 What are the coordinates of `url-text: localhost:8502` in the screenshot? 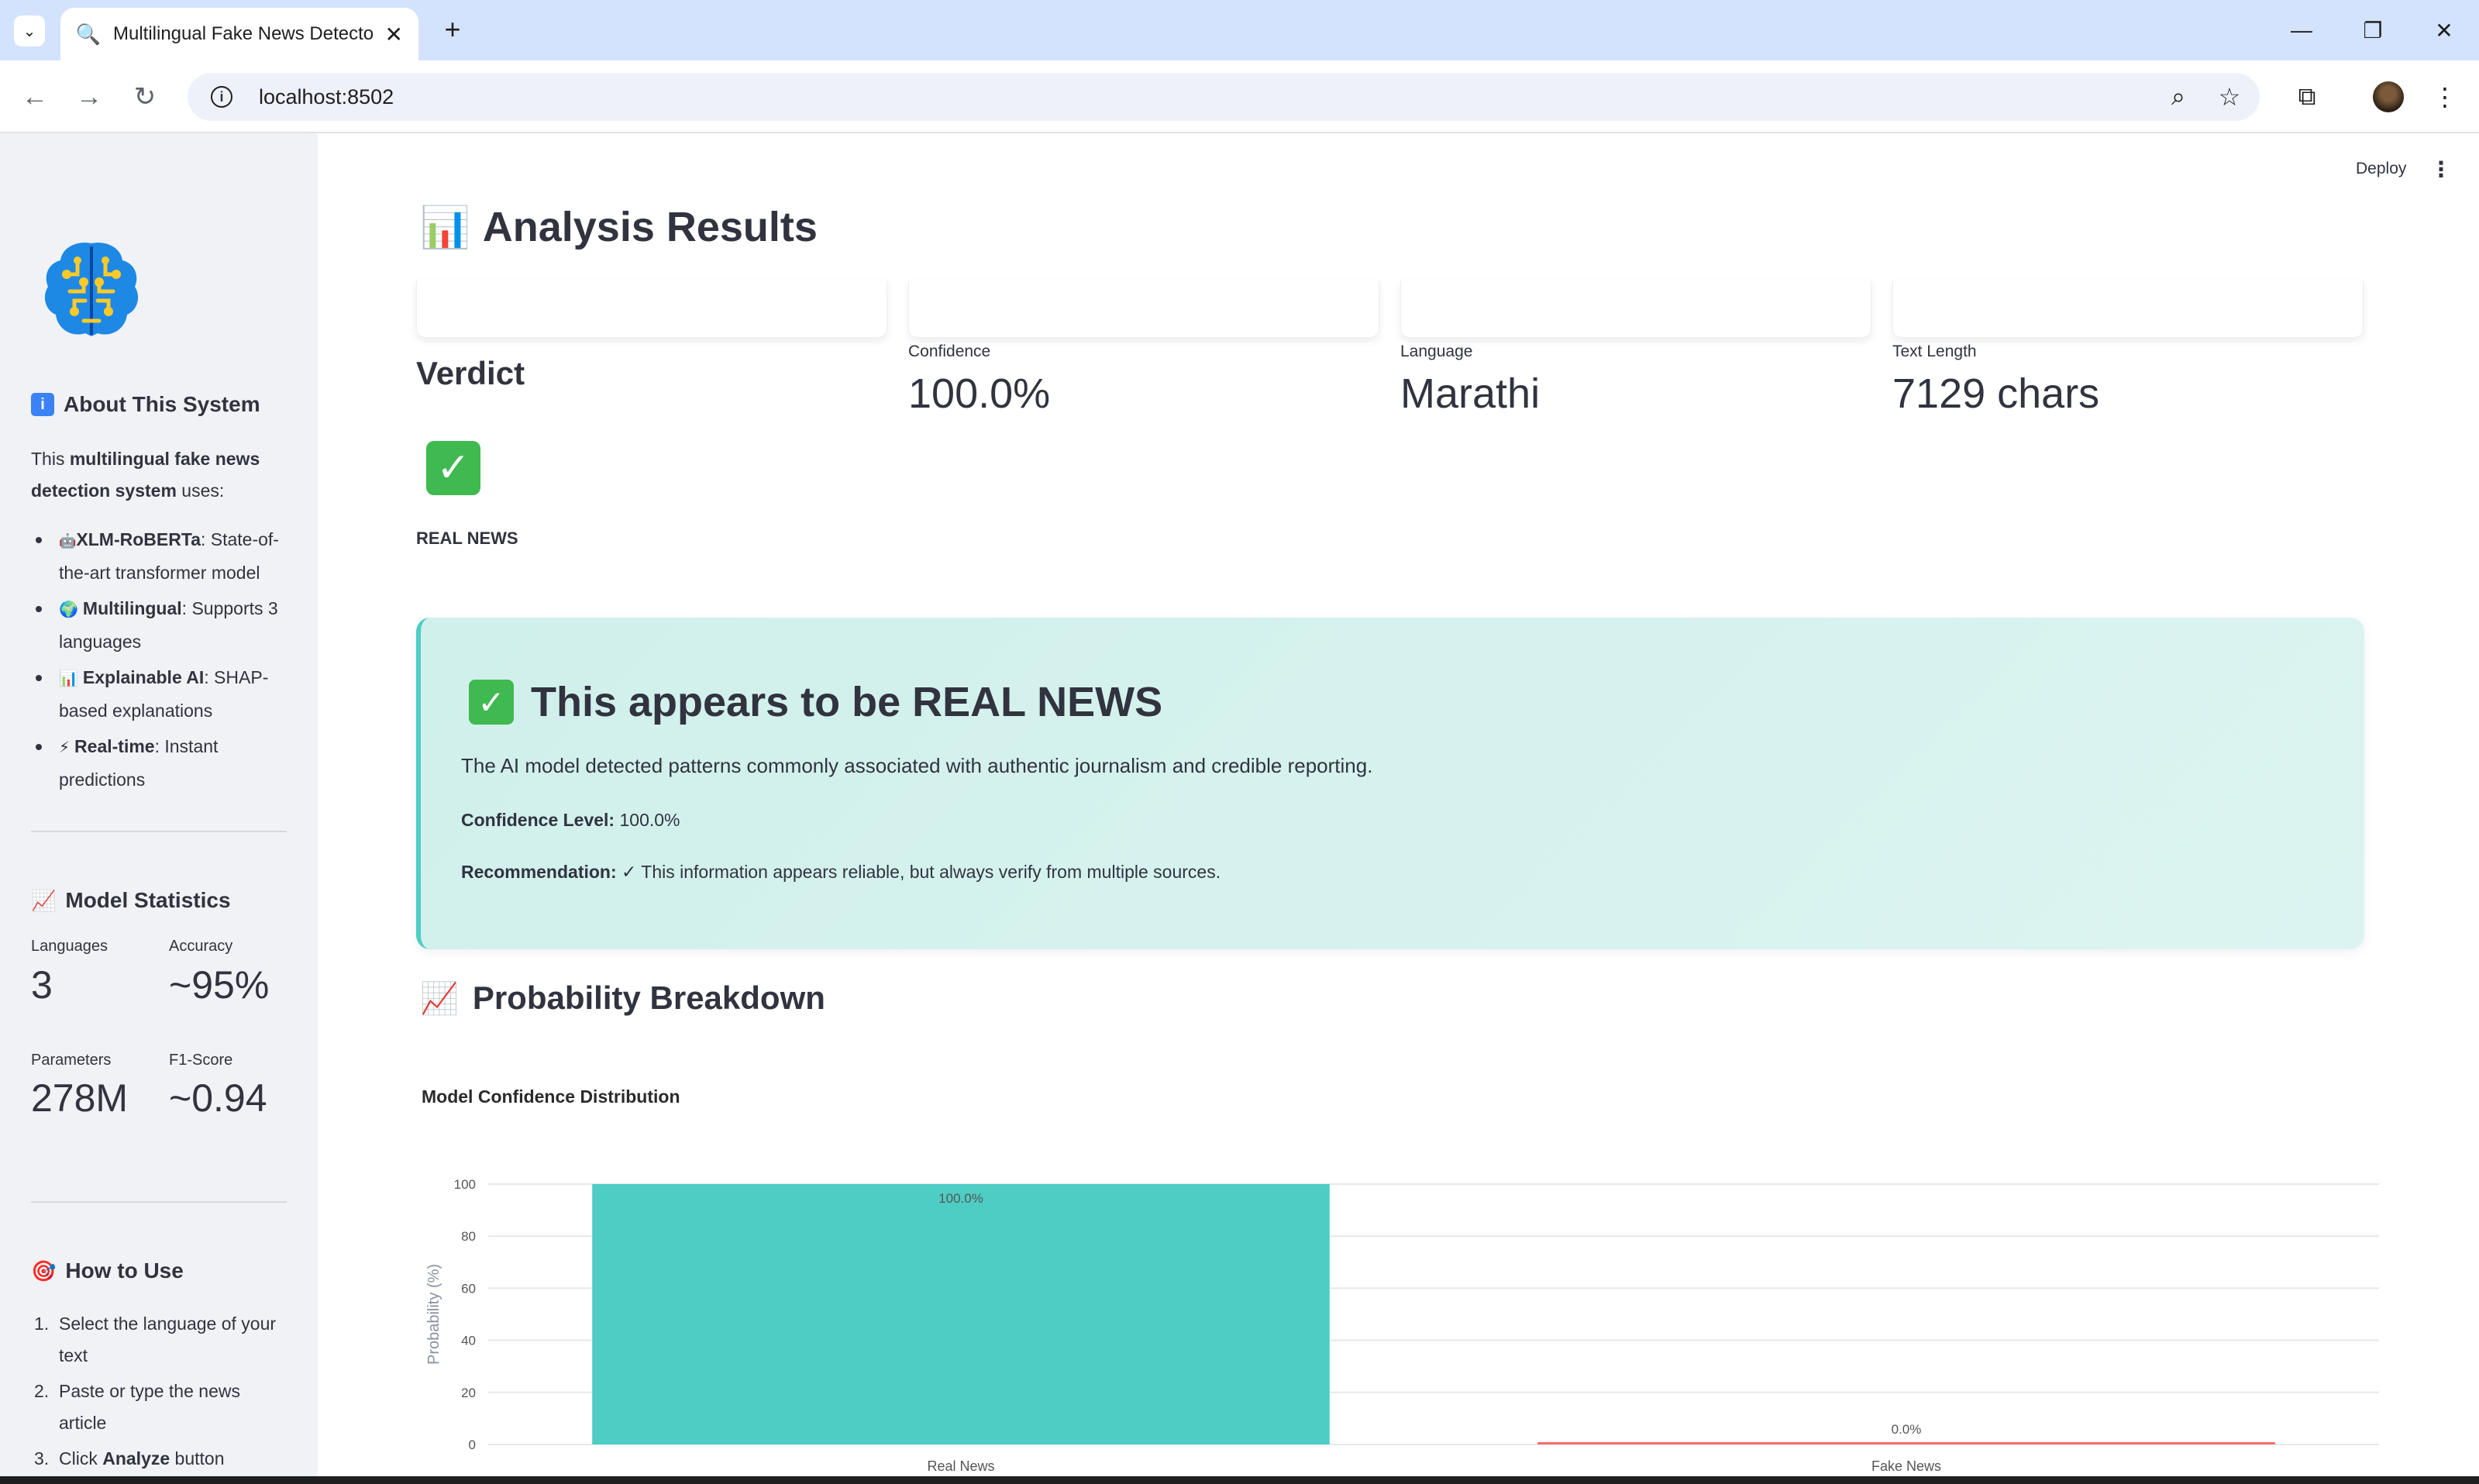 It's located at (326, 97).